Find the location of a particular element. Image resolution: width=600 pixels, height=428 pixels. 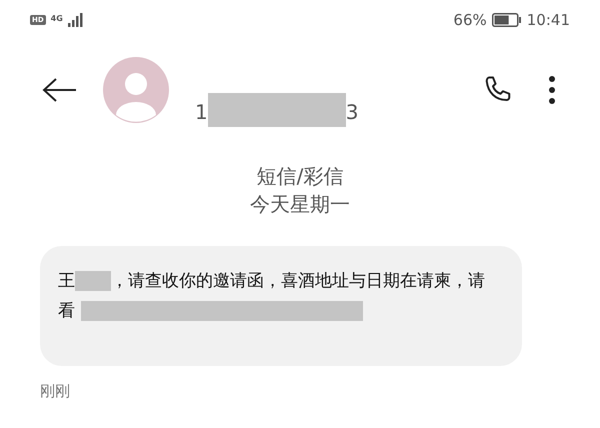

clock: 10:41 is located at coordinates (548, 20).